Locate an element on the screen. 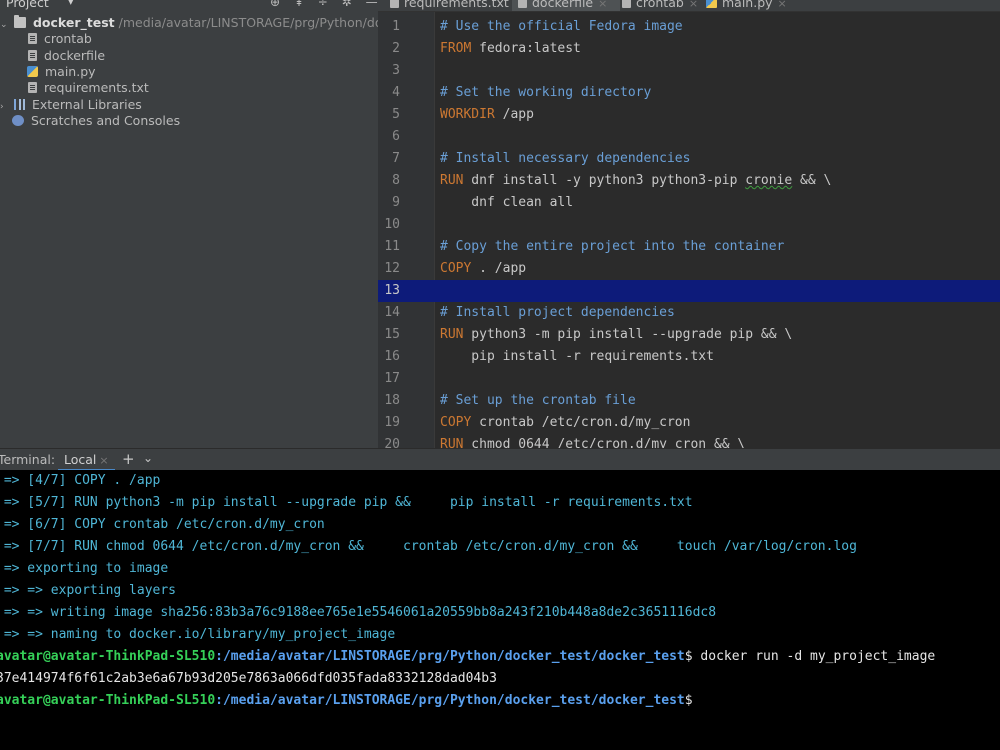  tree-file-crontab: crontab is located at coordinates (60, 39).